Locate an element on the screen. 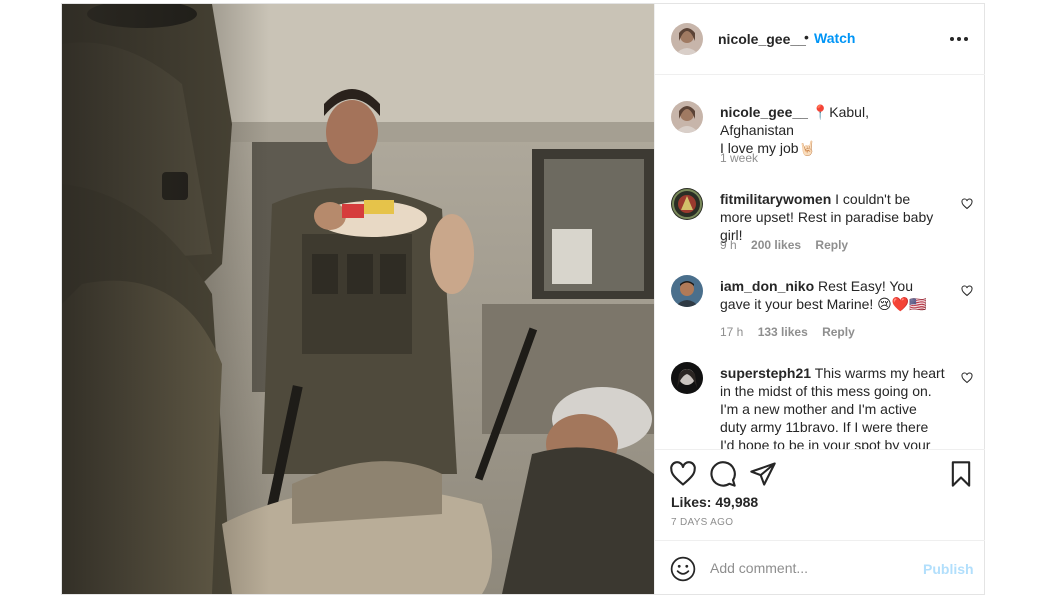  comment-username: supersteph21 is located at coordinates (765, 373).